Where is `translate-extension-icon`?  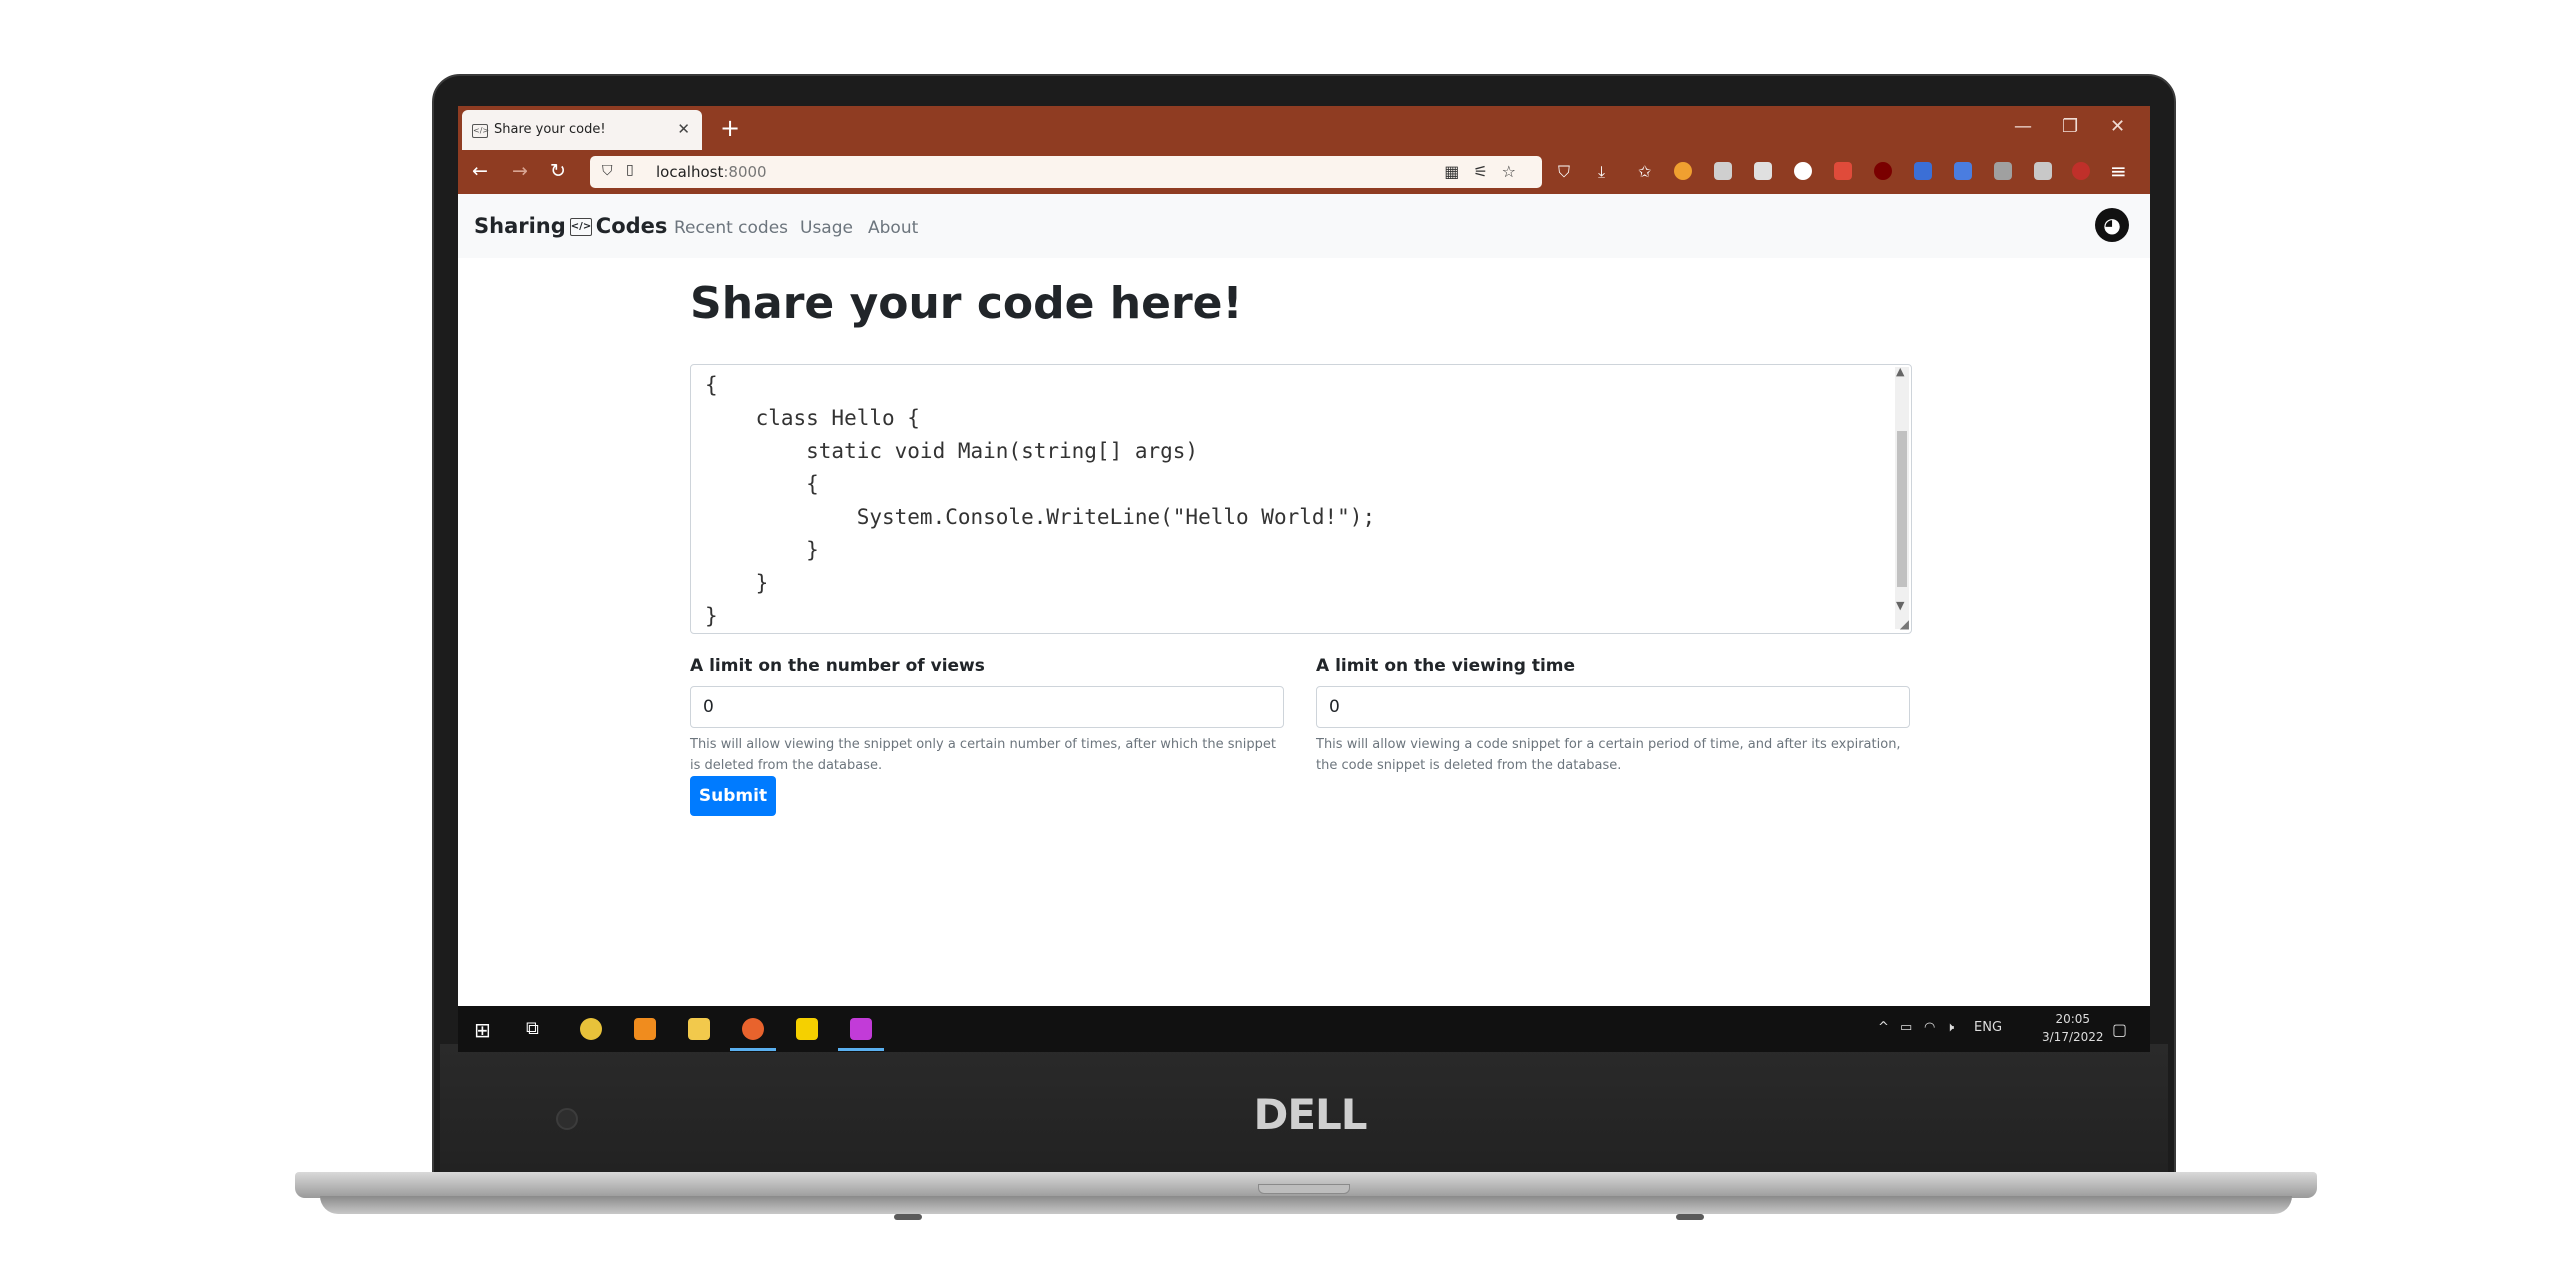
translate-extension-icon is located at coordinates (1963, 171).